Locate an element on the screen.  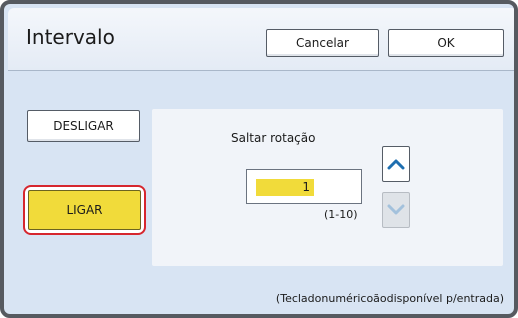
increment-button is located at coordinates (396, 164).